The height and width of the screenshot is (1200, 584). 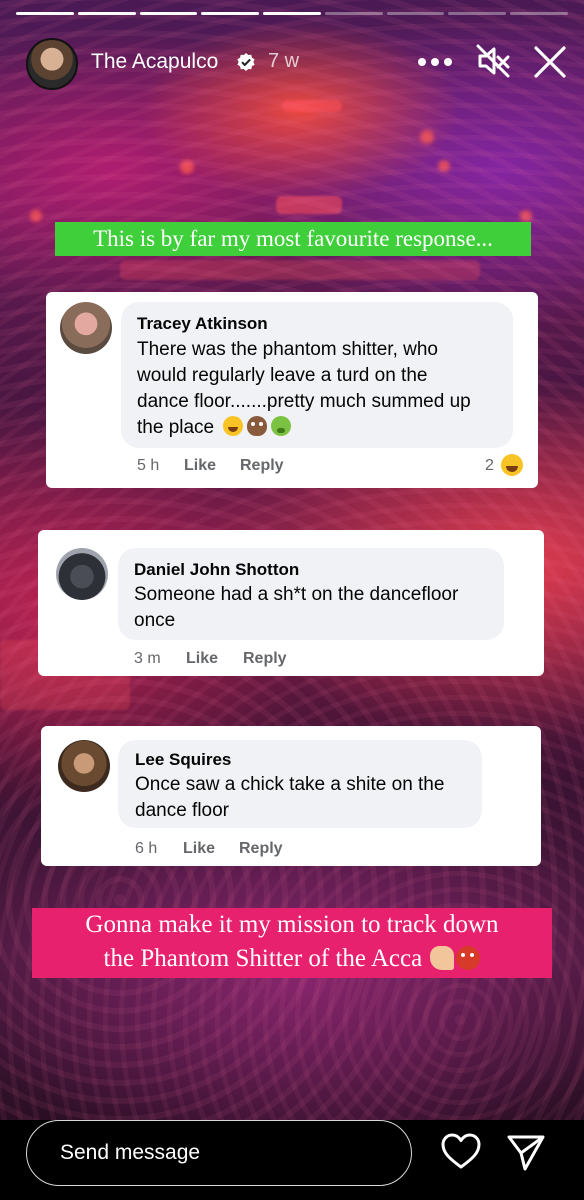 What do you see at coordinates (442, 958) in the screenshot?
I see `flexed-biceps-icon` at bounding box center [442, 958].